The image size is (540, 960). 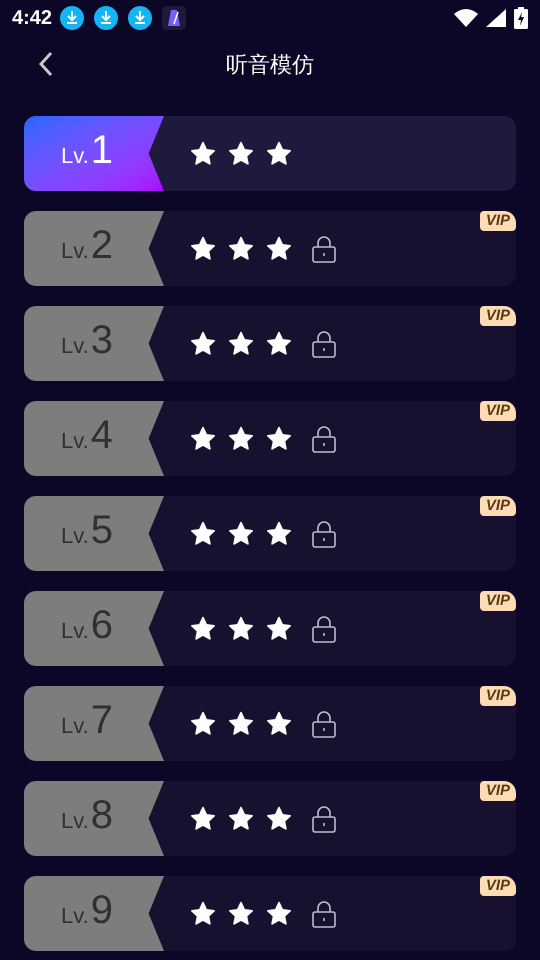 What do you see at coordinates (521, 18) in the screenshot?
I see `battery-charging-icon` at bounding box center [521, 18].